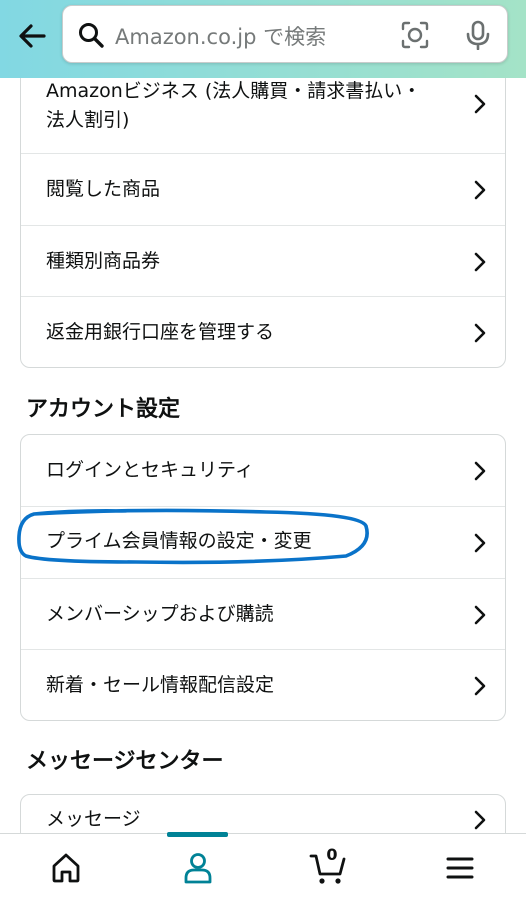  I want to click on menu-row-gift-cards: 種類別商品券, so click(263, 261).